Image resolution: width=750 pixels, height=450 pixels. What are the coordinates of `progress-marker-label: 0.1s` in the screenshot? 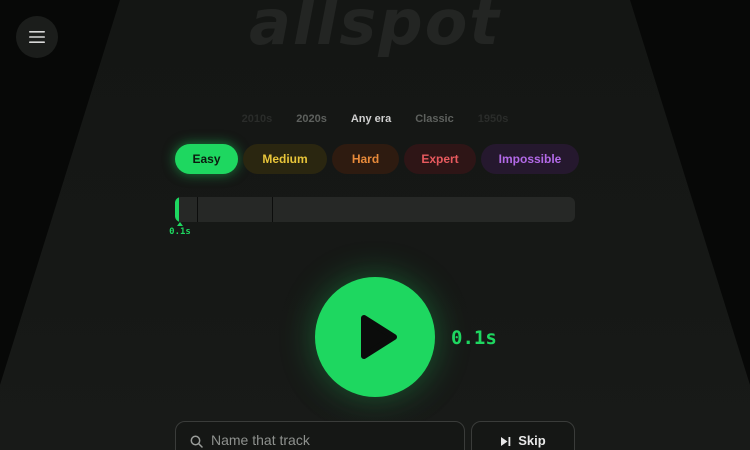 It's located at (180, 232).